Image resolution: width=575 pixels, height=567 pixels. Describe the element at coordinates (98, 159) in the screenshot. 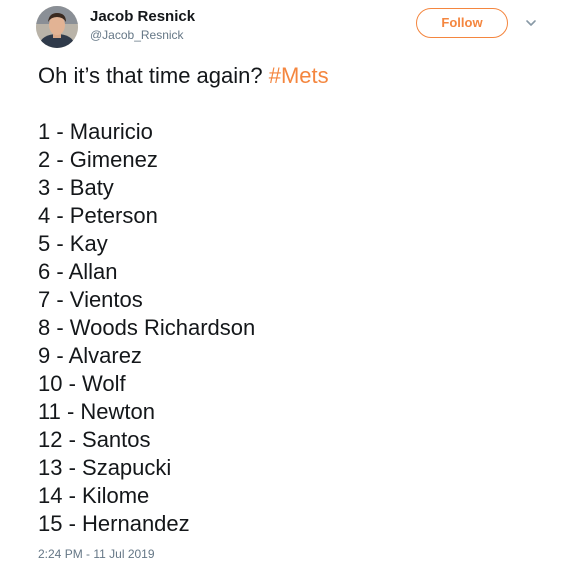

I see `lineup-item: 2 - Gimenez` at that location.